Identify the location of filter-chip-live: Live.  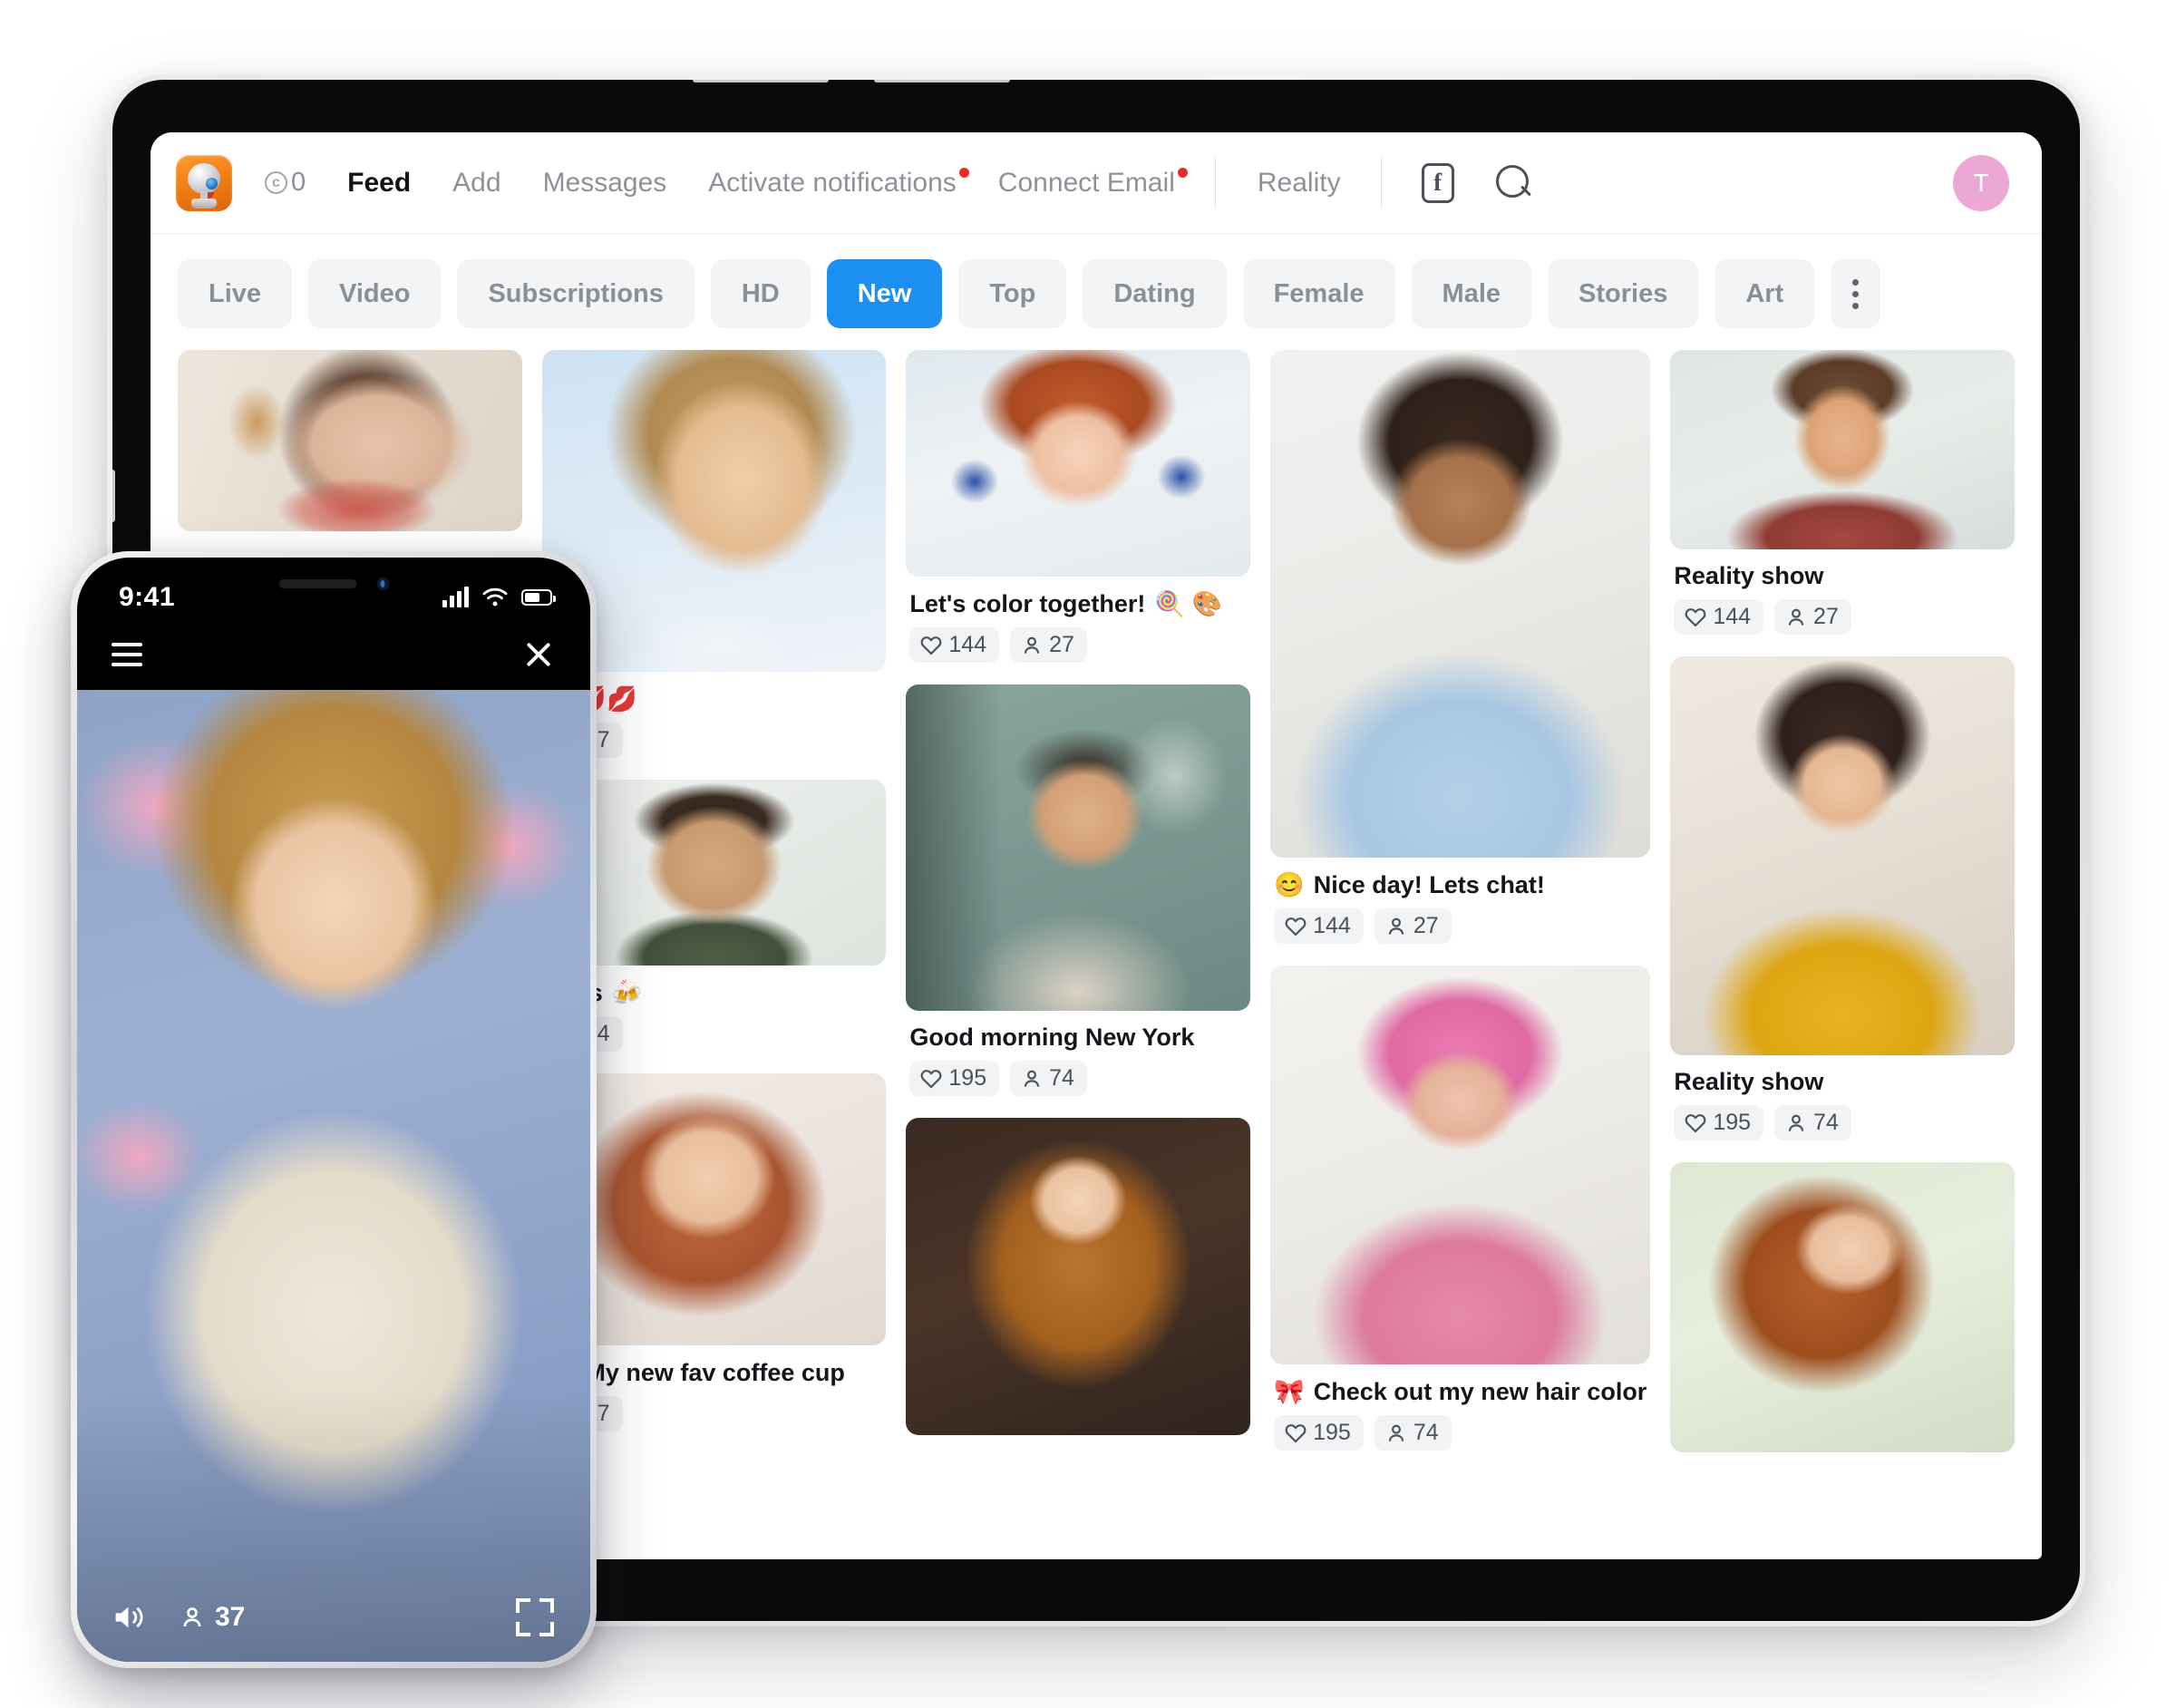
(235, 293).